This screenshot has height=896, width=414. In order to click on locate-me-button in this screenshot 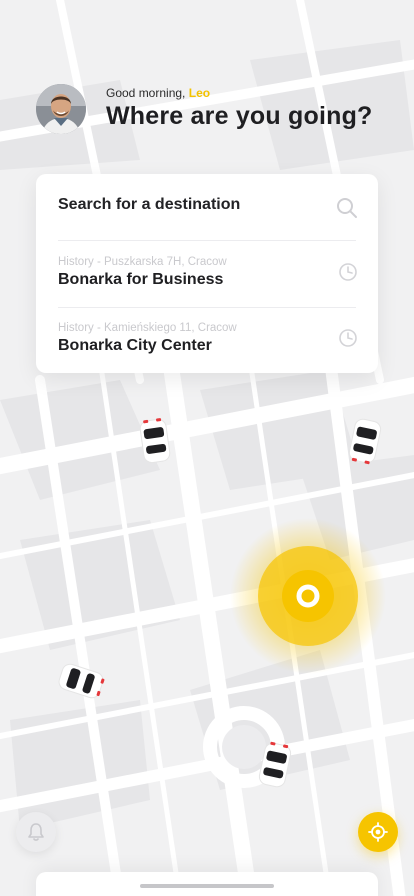, I will do `click(378, 832)`.